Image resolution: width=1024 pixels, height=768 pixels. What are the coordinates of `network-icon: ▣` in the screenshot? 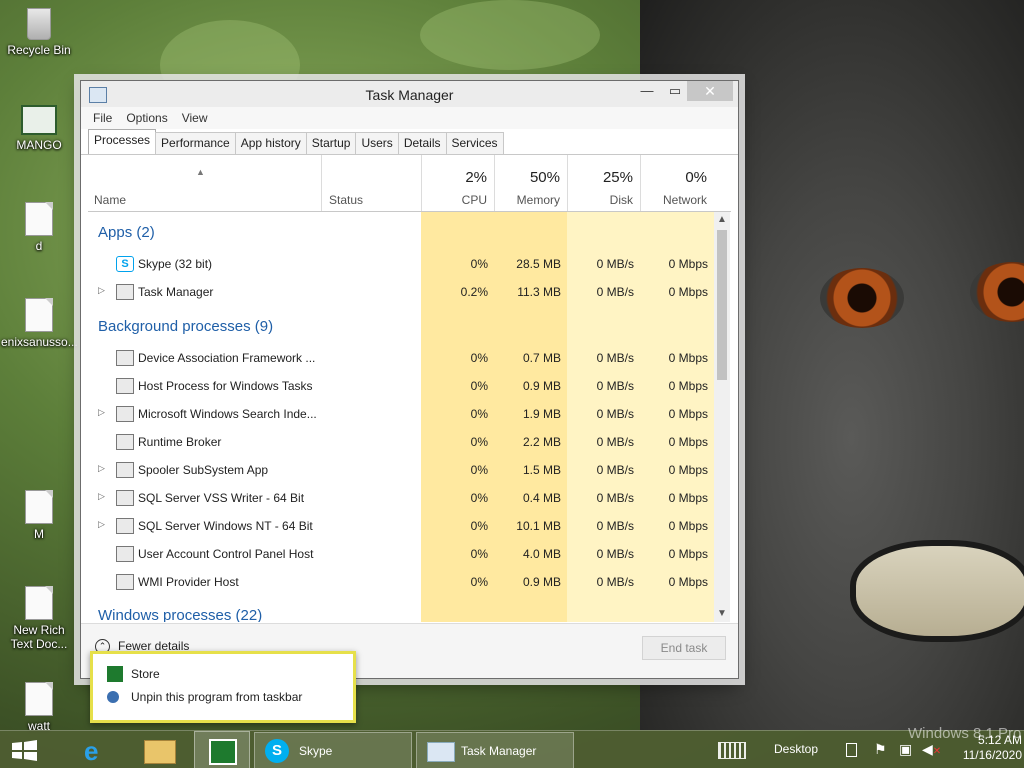 It's located at (905, 754).